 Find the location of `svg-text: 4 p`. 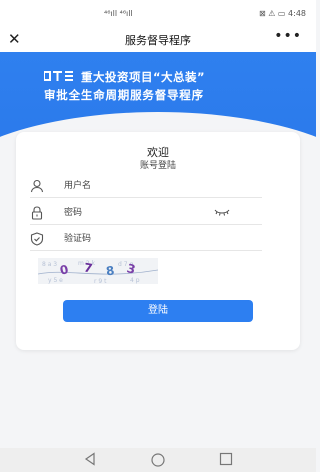

svg-text: 4 p is located at coordinates (135, 280).